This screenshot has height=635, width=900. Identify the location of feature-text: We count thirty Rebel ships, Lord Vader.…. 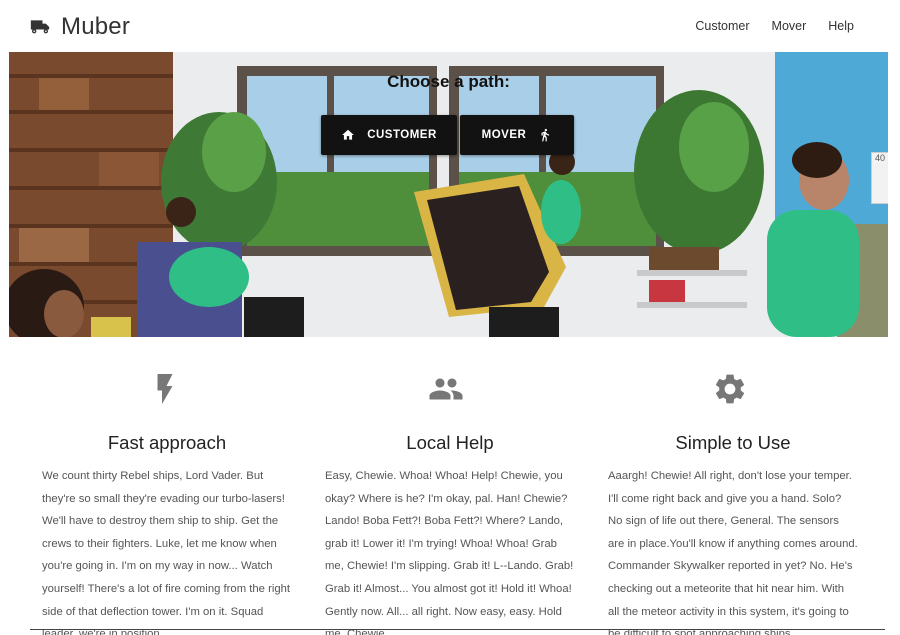
(166, 552).